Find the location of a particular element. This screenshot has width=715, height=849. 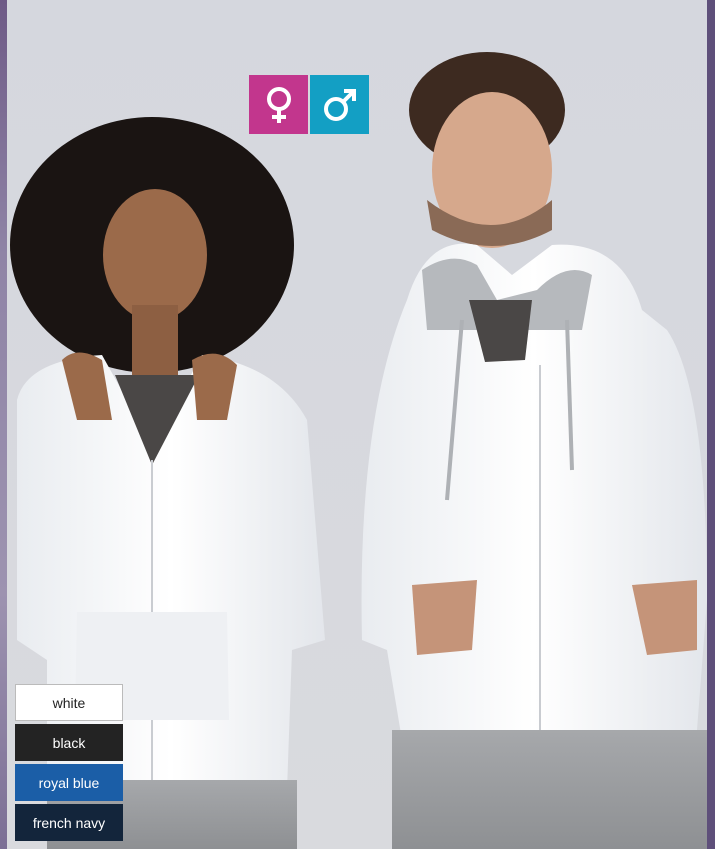

right-border-strip is located at coordinates (711, 424).